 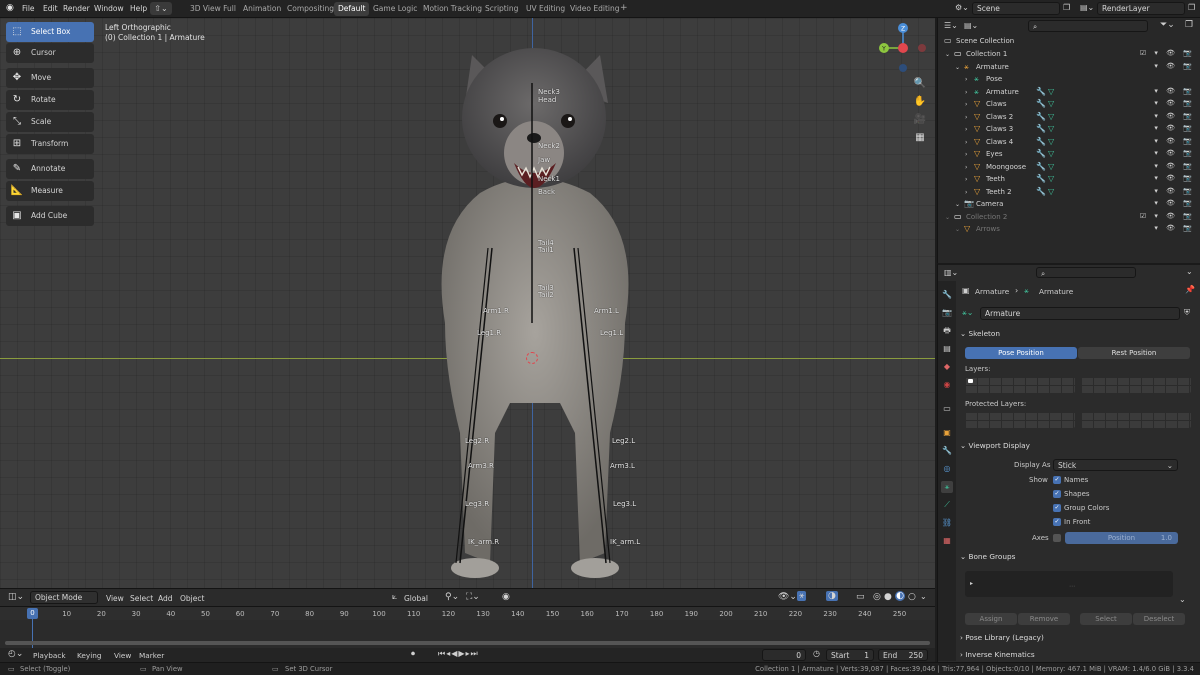 What do you see at coordinates (15, 654) in the screenshot?
I see `timeline-editor-icon: ◴⌄` at bounding box center [15, 654].